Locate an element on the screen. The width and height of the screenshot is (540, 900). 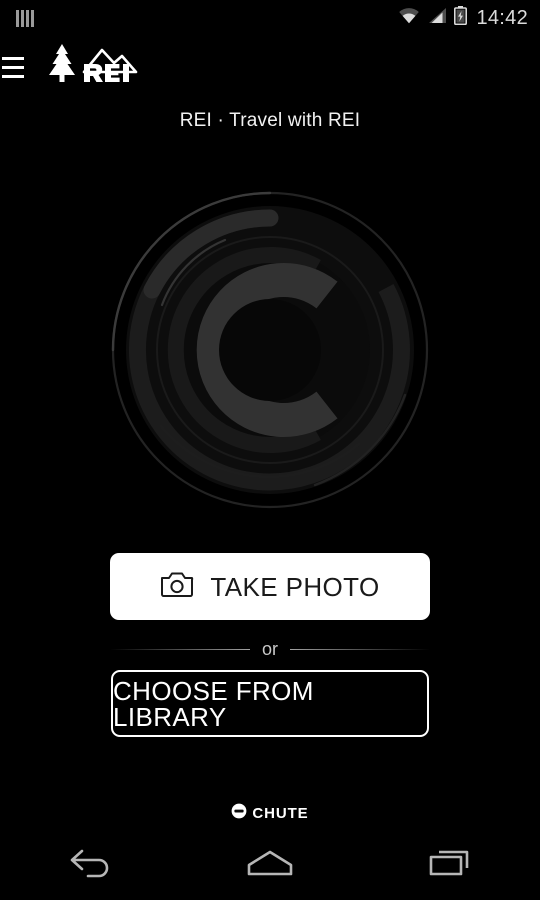
battery-charging-icon is located at coordinates (461, 18).